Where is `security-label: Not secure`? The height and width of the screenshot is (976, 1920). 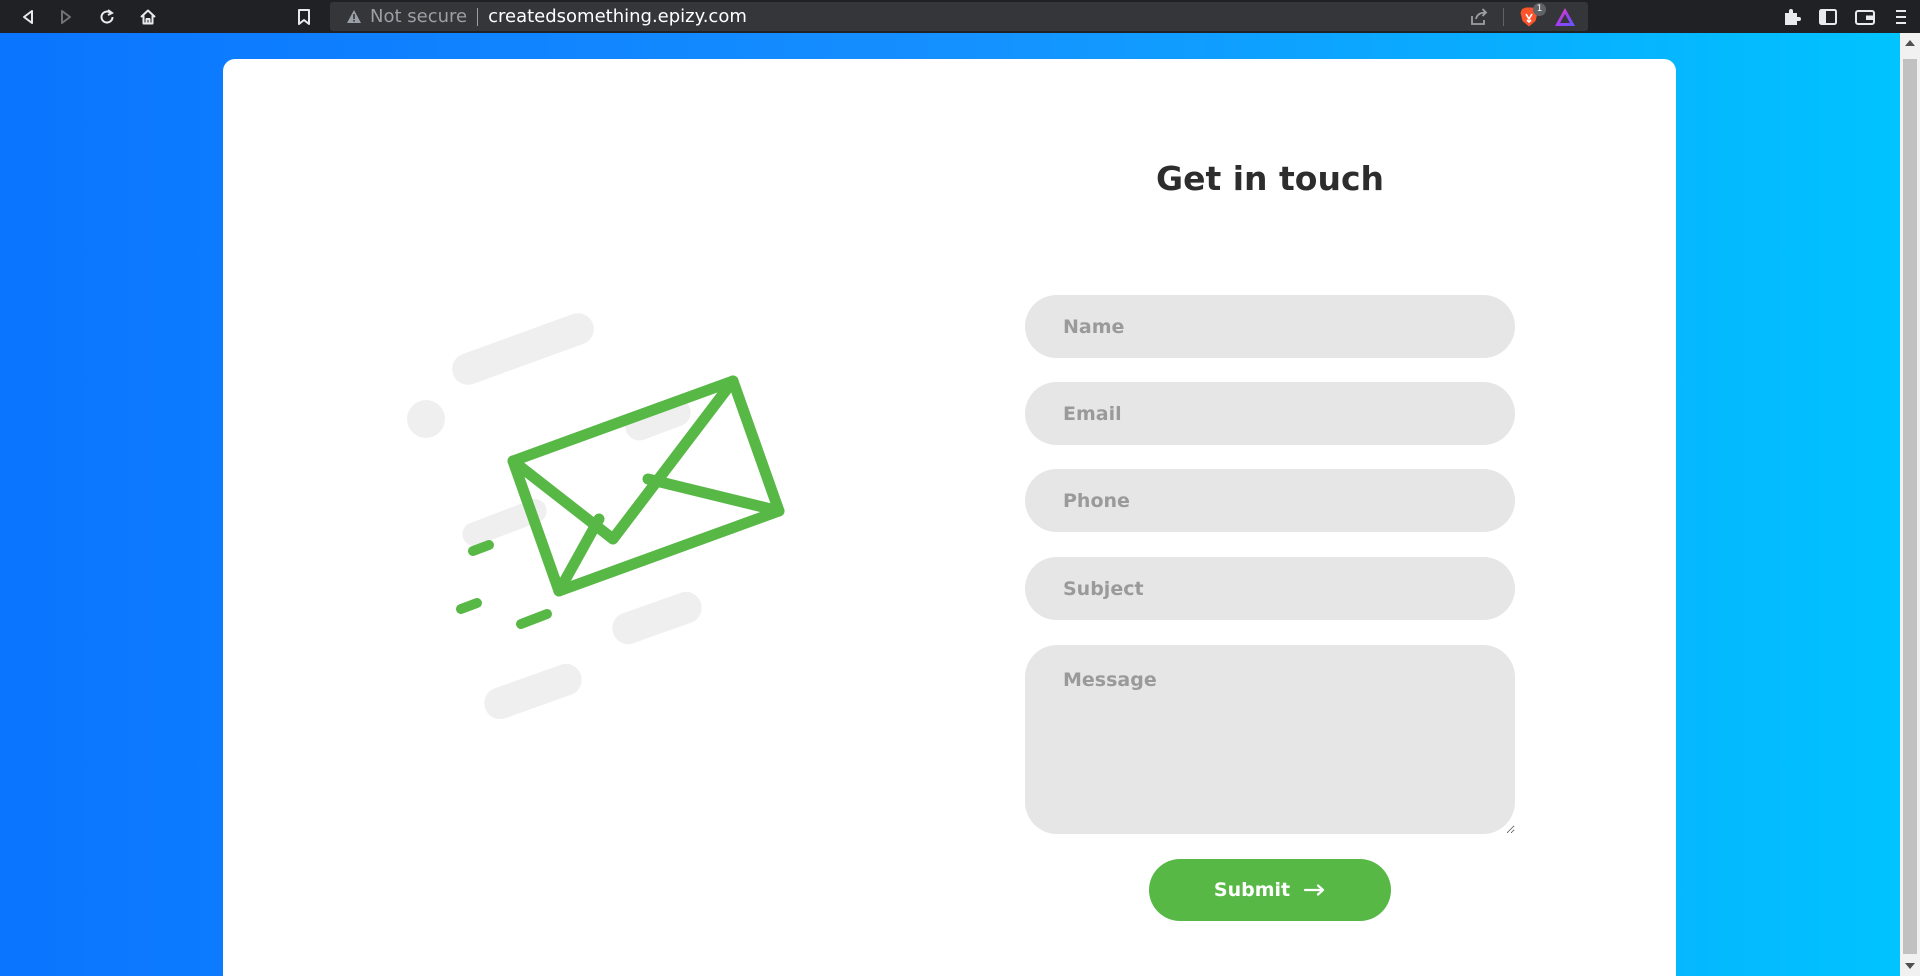
security-label: Not secure is located at coordinates (418, 16).